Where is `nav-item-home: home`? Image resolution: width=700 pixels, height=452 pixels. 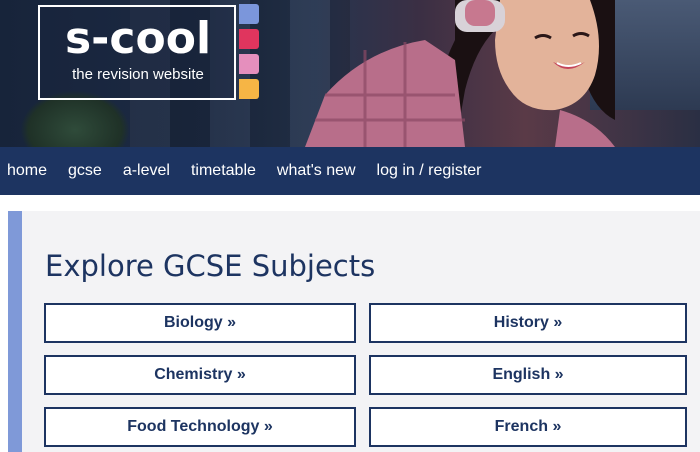
nav-item-home: home is located at coordinates (27, 171).